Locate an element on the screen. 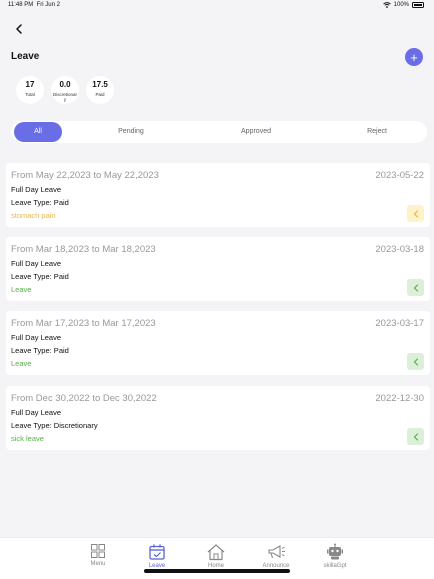 The image size is (434, 579). nav-home: Home is located at coordinates (216, 556).